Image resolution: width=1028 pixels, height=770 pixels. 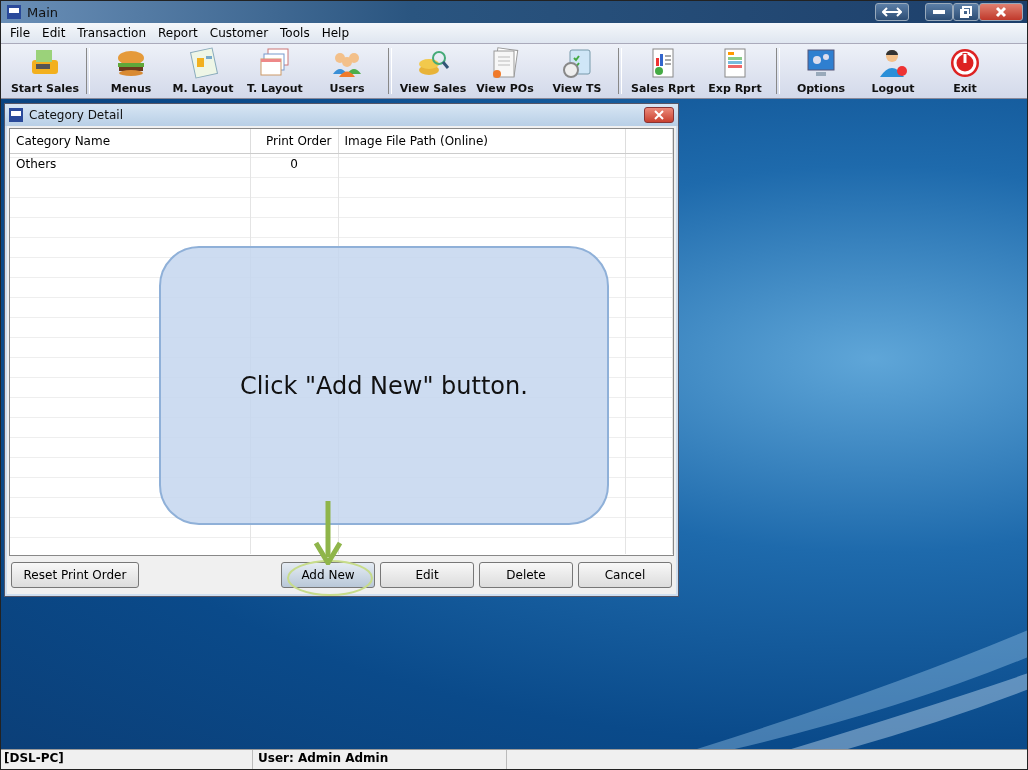 What do you see at coordinates (427, 575) in the screenshot?
I see `dialog-button: Edit` at bounding box center [427, 575].